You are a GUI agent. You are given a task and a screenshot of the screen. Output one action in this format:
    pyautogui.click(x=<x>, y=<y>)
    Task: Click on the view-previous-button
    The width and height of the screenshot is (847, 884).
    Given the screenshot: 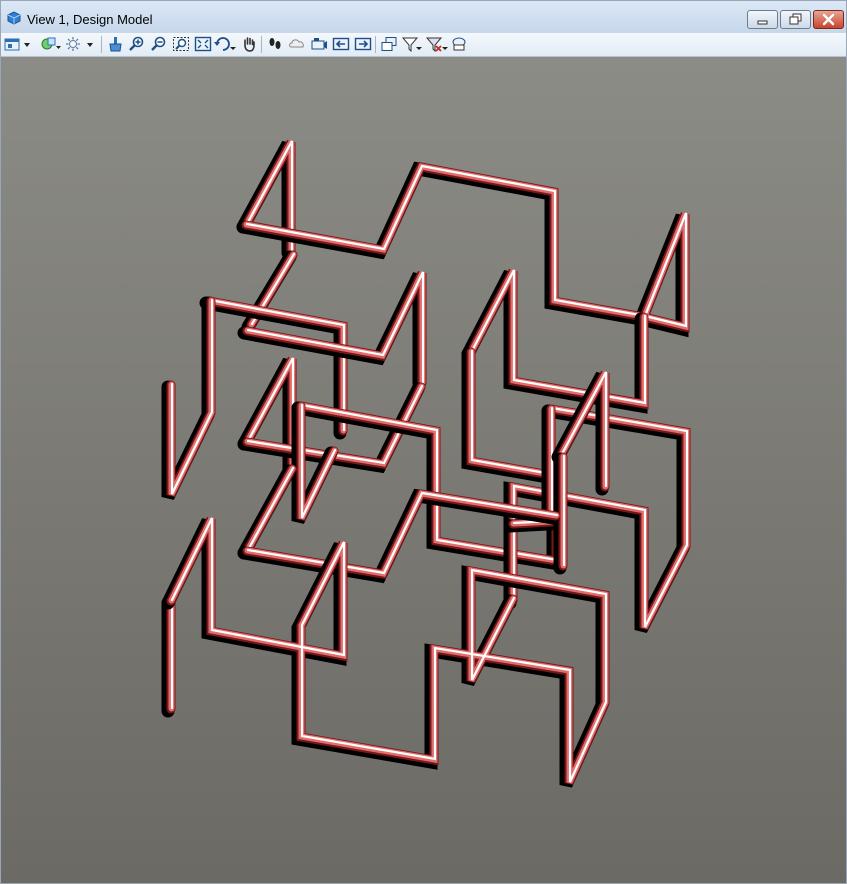 What is the action you would take?
    pyautogui.click(x=341, y=44)
    